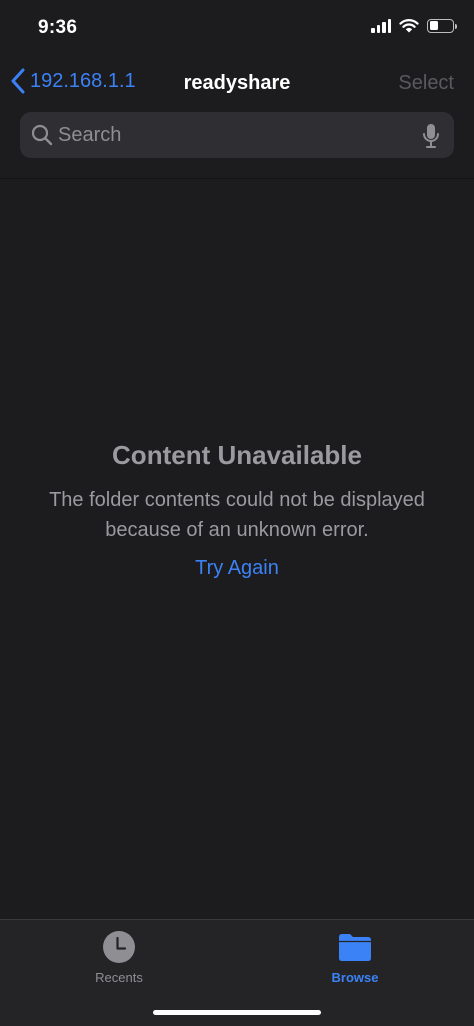  I want to click on status-time: 9:36, so click(58, 27).